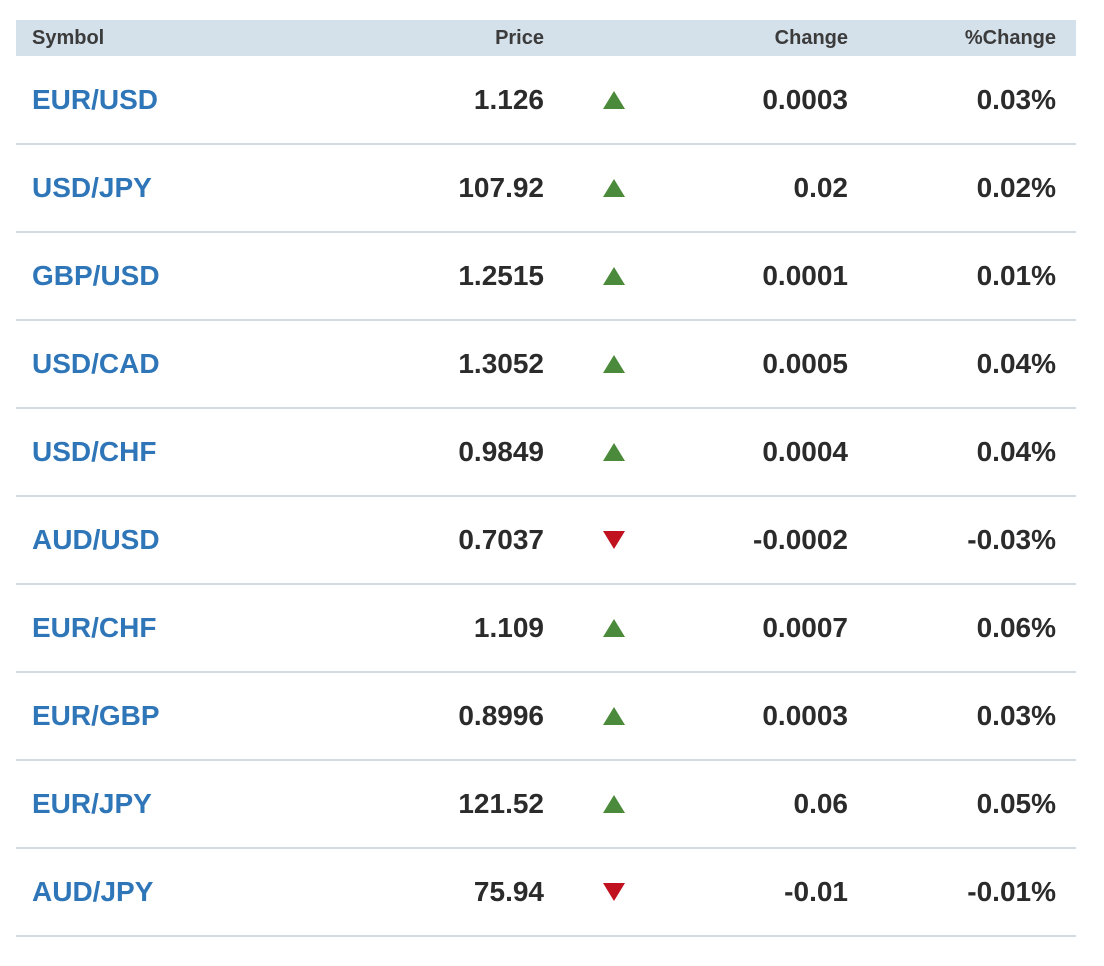 The height and width of the screenshot is (966, 1104). What do you see at coordinates (501, 451) in the screenshot?
I see `price-cell: 0.9849` at bounding box center [501, 451].